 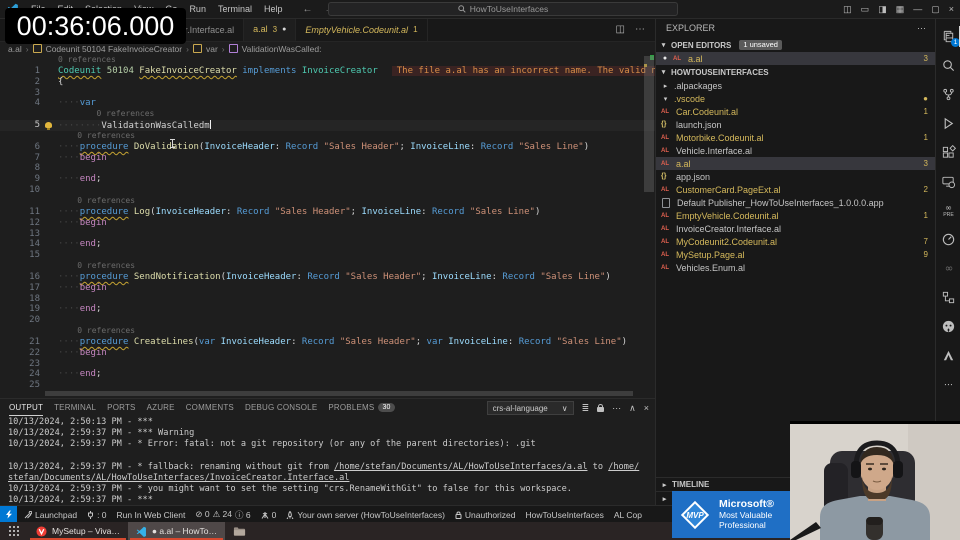 What do you see at coordinates (948, 326) in the screenshot?
I see `github-icon` at bounding box center [948, 326].